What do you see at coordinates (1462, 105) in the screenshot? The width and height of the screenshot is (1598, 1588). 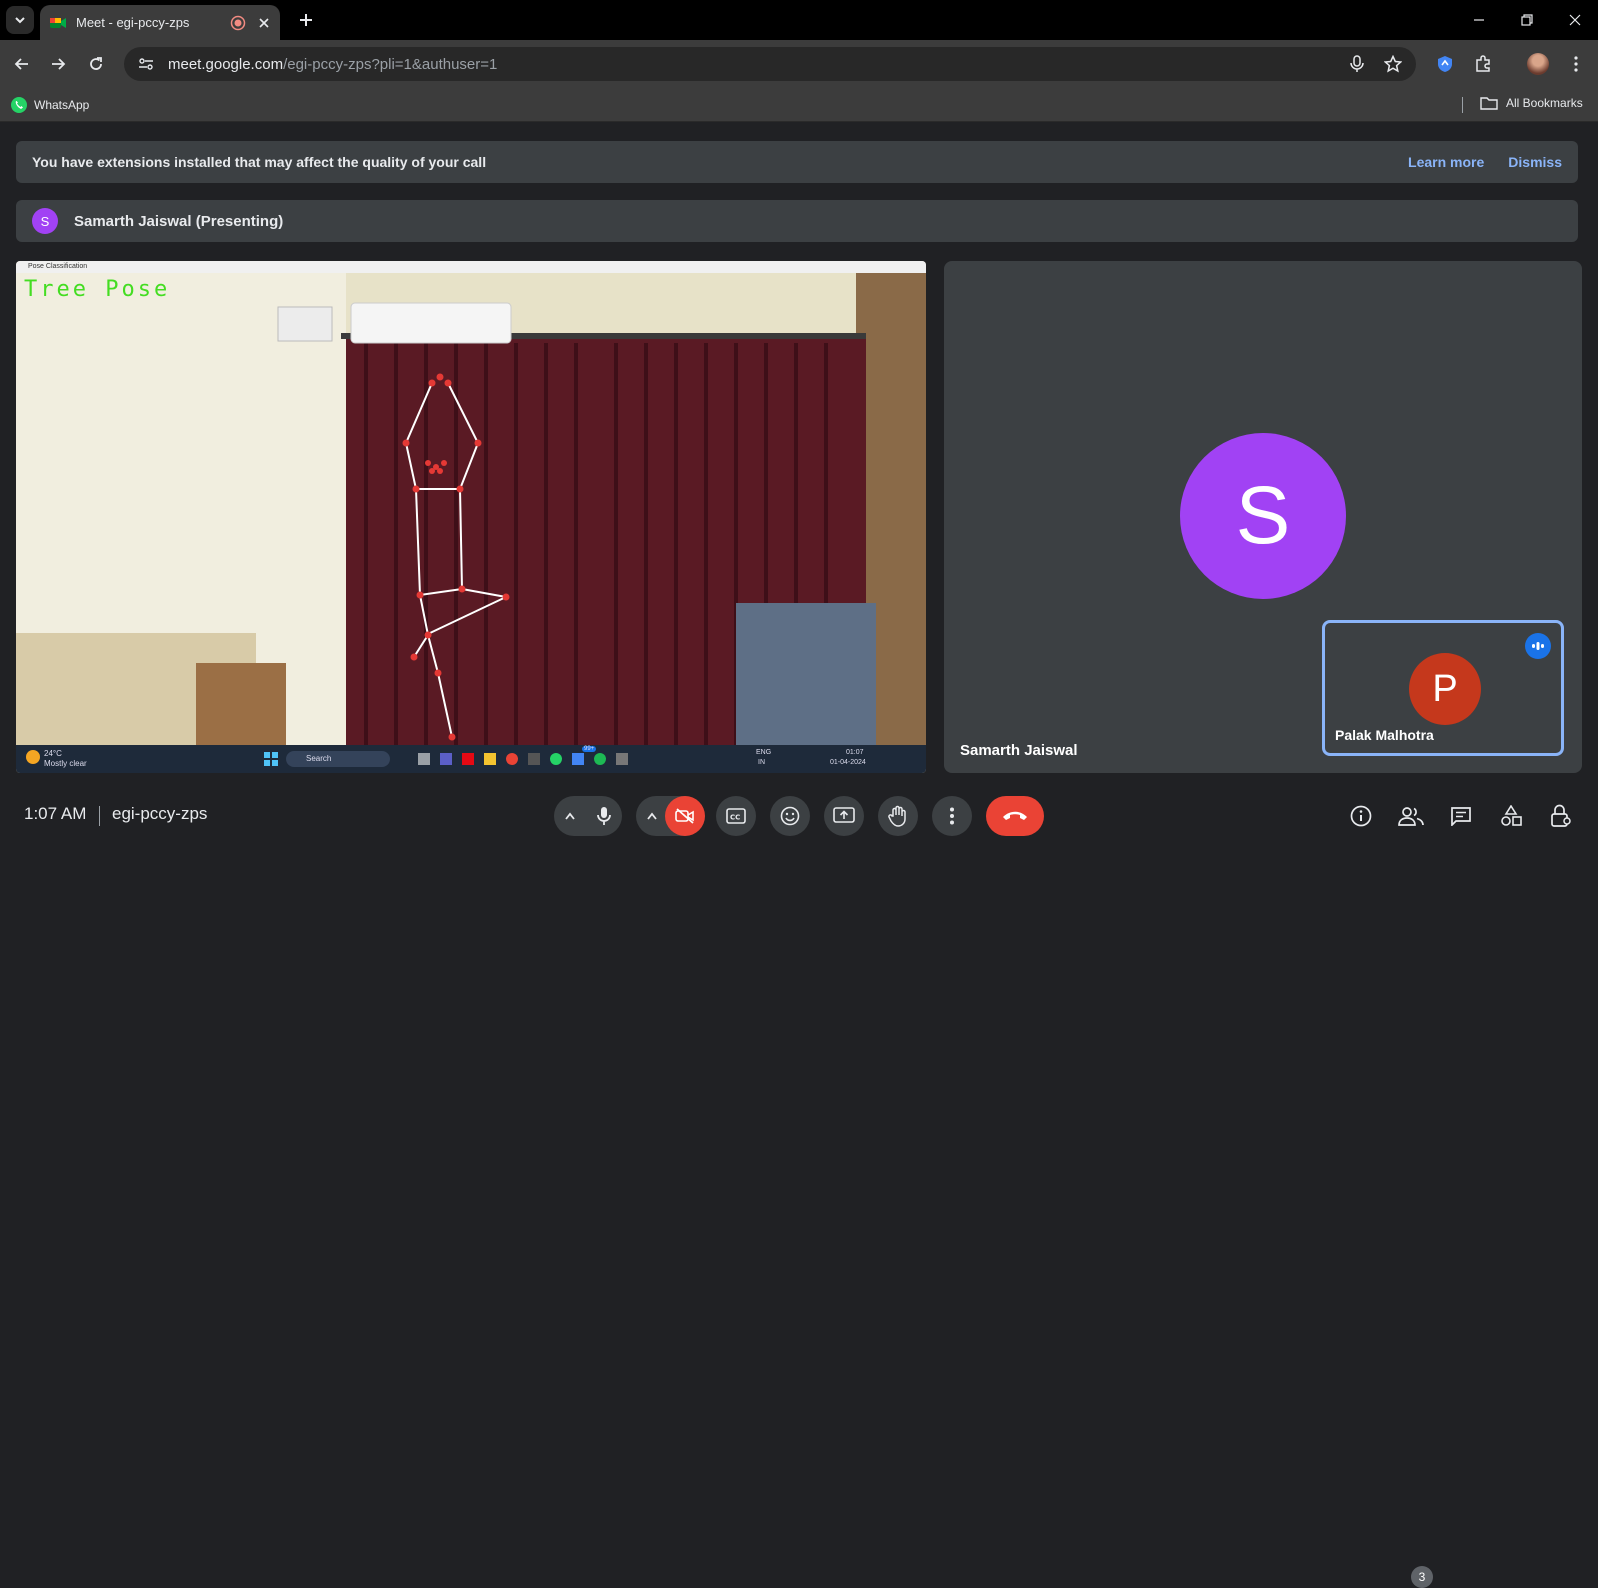 I see `bookmarks-divider` at bounding box center [1462, 105].